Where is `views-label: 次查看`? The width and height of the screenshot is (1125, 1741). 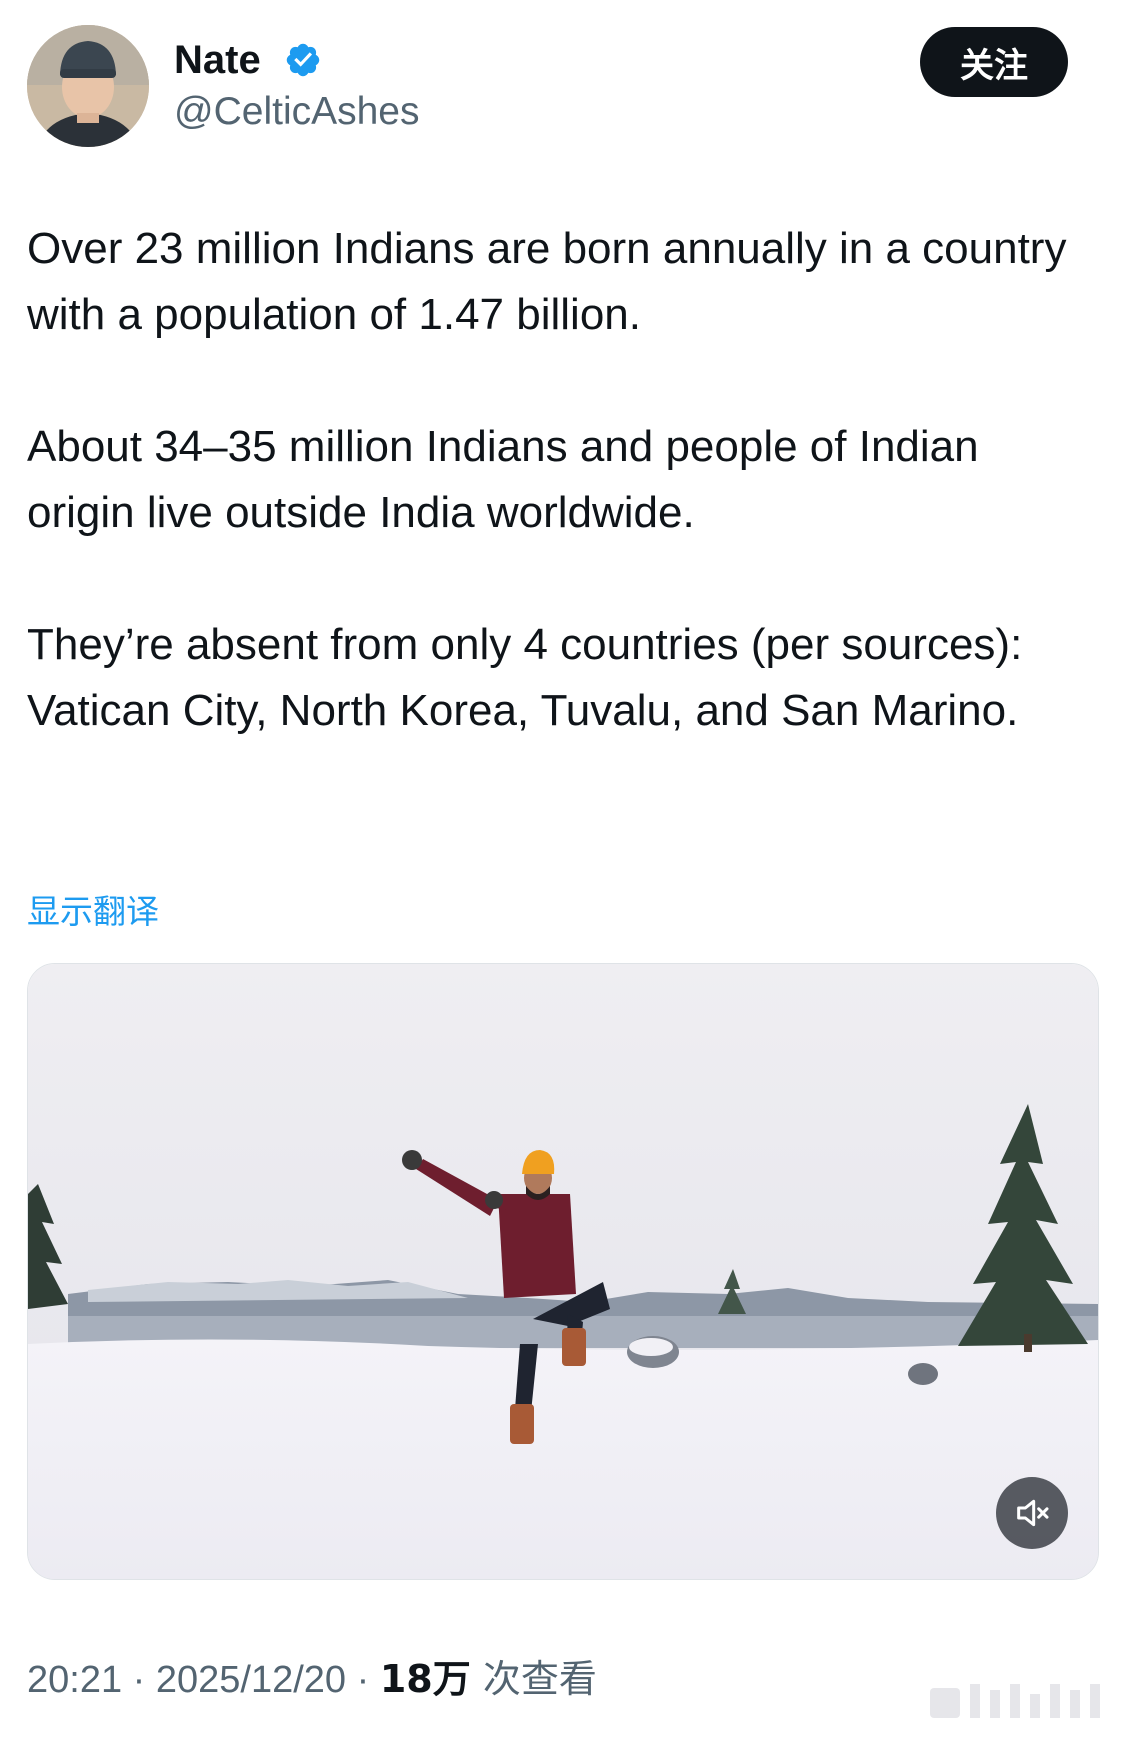 views-label: 次查看 is located at coordinates (533, 1679).